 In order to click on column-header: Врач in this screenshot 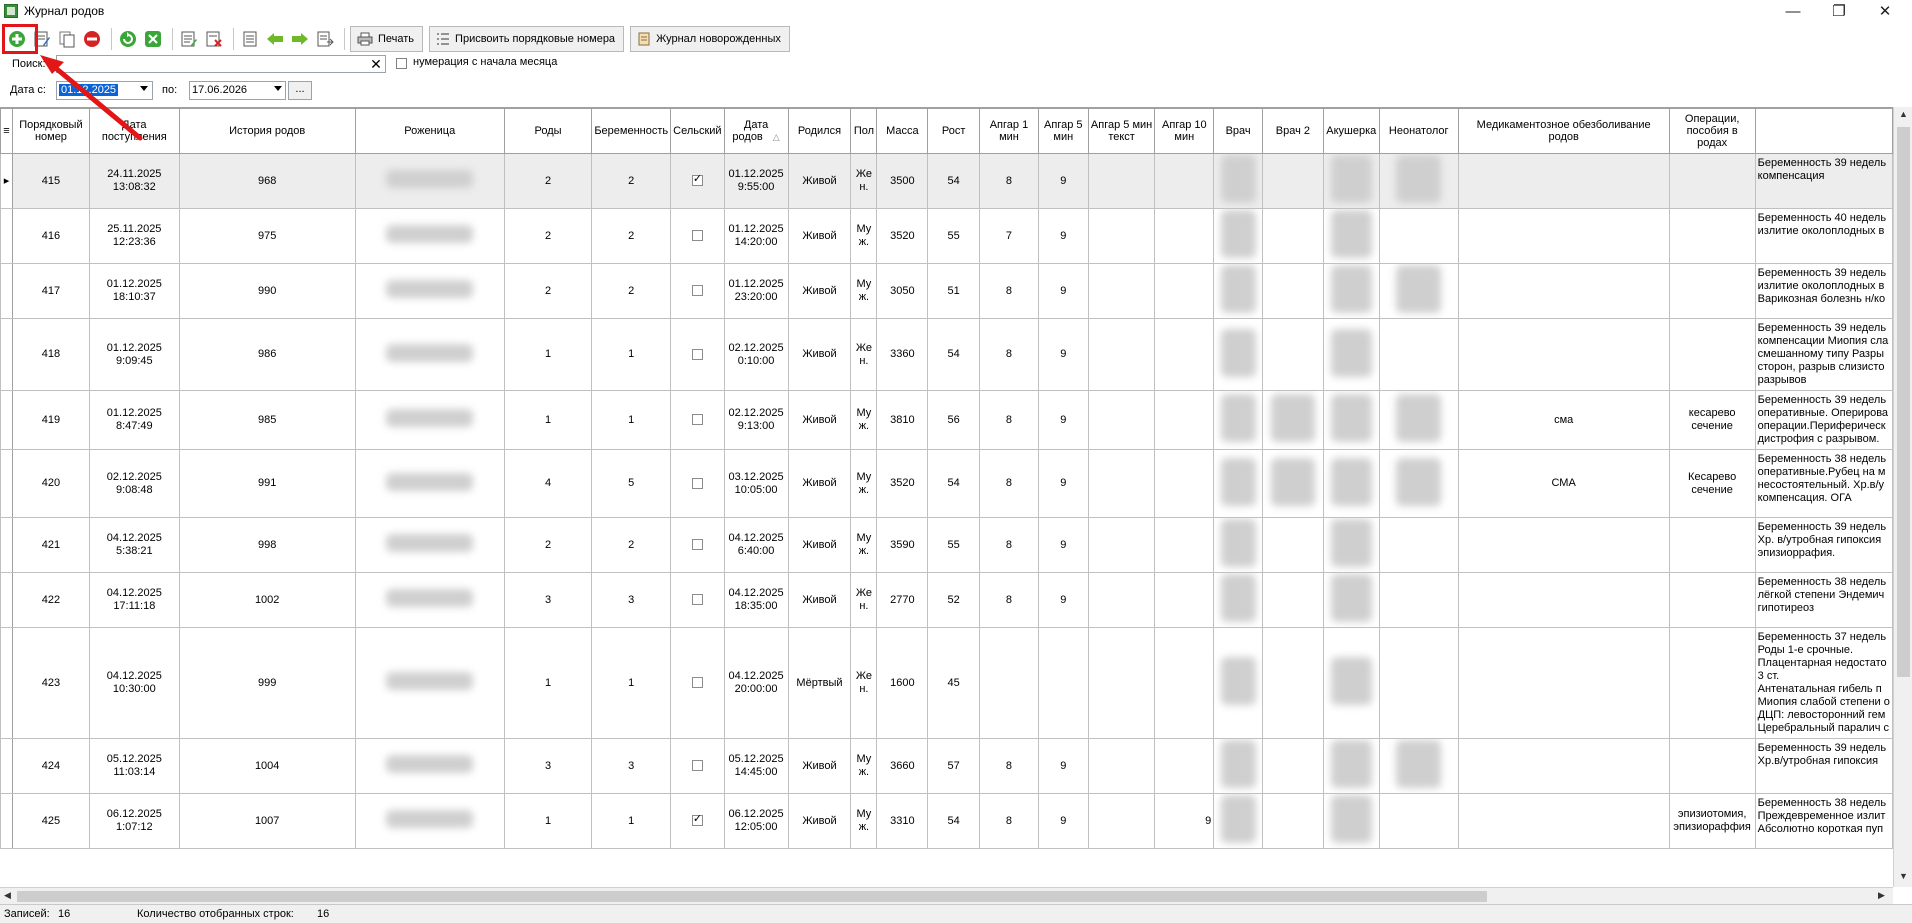, I will do `click(1238, 131)`.